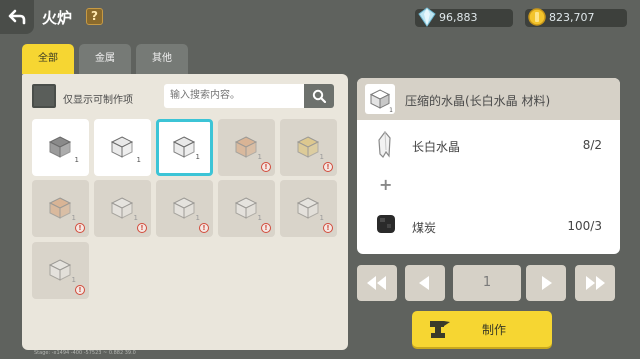 The image size is (640, 359). Describe the element at coordinates (487, 283) in the screenshot. I see `page-number: 1` at that location.